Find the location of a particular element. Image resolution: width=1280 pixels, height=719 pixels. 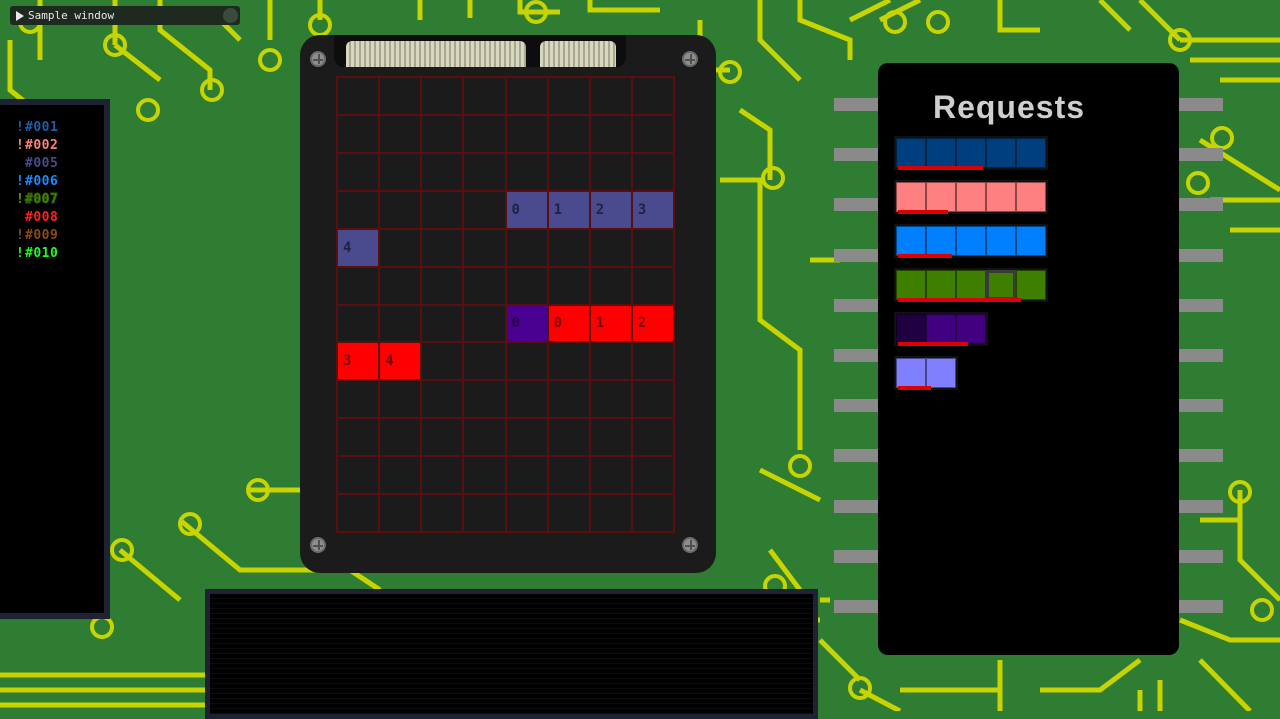

process-item: !#010 is located at coordinates (37, 254).